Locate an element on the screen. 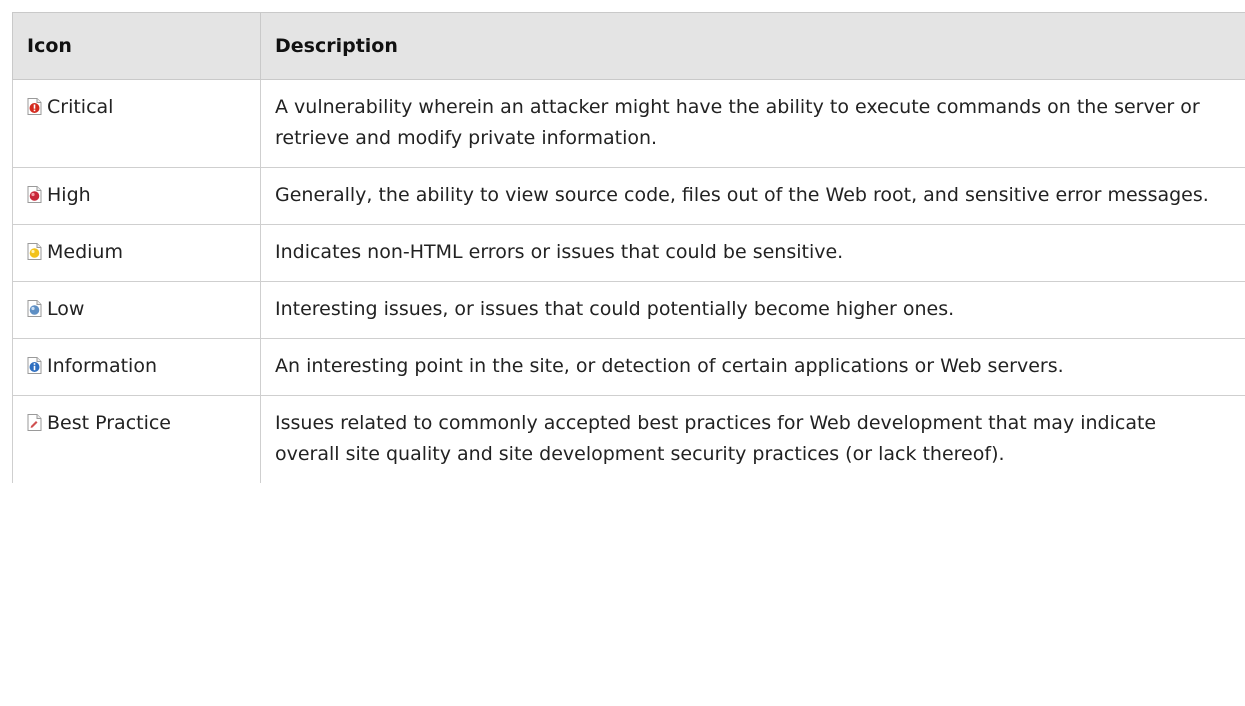 The width and height of the screenshot is (1245, 706). best-practice-icon is located at coordinates (34, 422).